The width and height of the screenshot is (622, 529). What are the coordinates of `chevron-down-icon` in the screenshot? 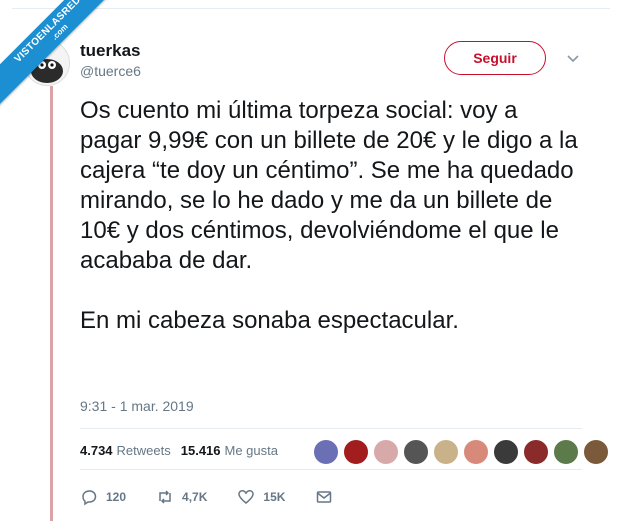 It's located at (573, 58).